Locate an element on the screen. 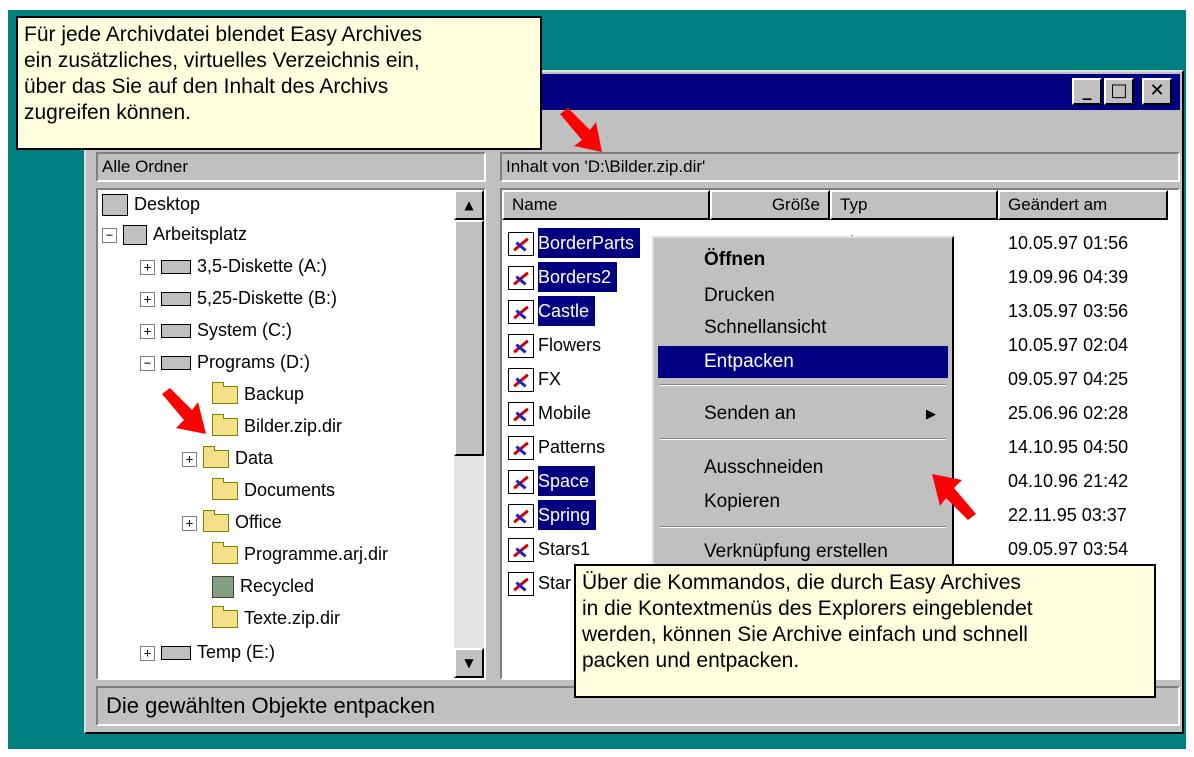 This screenshot has height=757, width=1194. tree-item-drive-d: − Programs (D:) is located at coordinates (225, 362).